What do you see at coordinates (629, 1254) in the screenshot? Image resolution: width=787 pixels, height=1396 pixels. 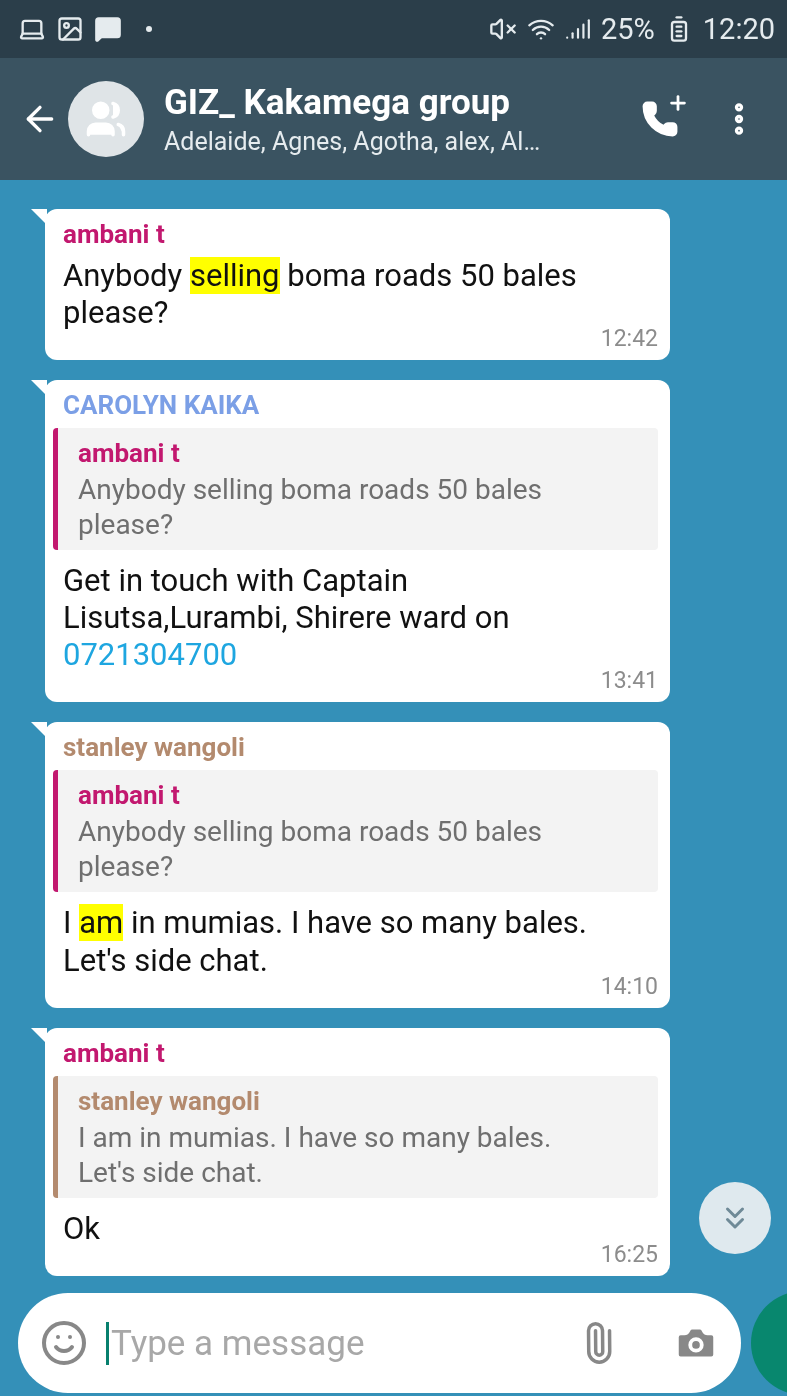 I see `message-time: 16:25` at bounding box center [629, 1254].